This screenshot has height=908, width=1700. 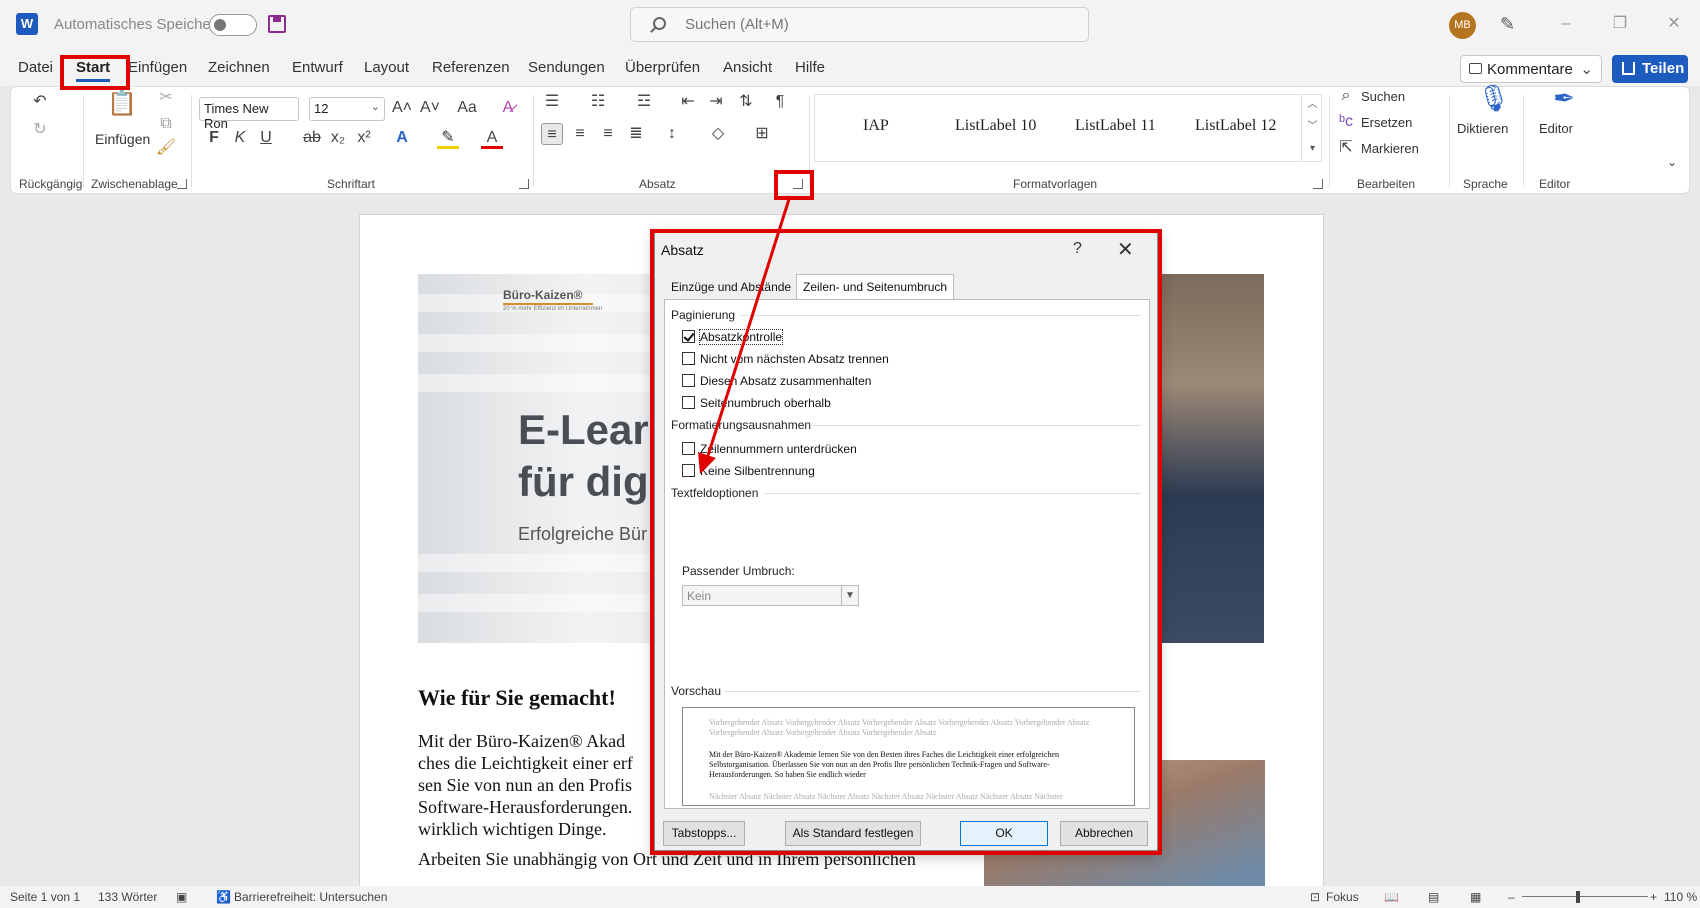 What do you see at coordinates (745, 334) in the screenshot?
I see `annotation-arrow` at bounding box center [745, 334].